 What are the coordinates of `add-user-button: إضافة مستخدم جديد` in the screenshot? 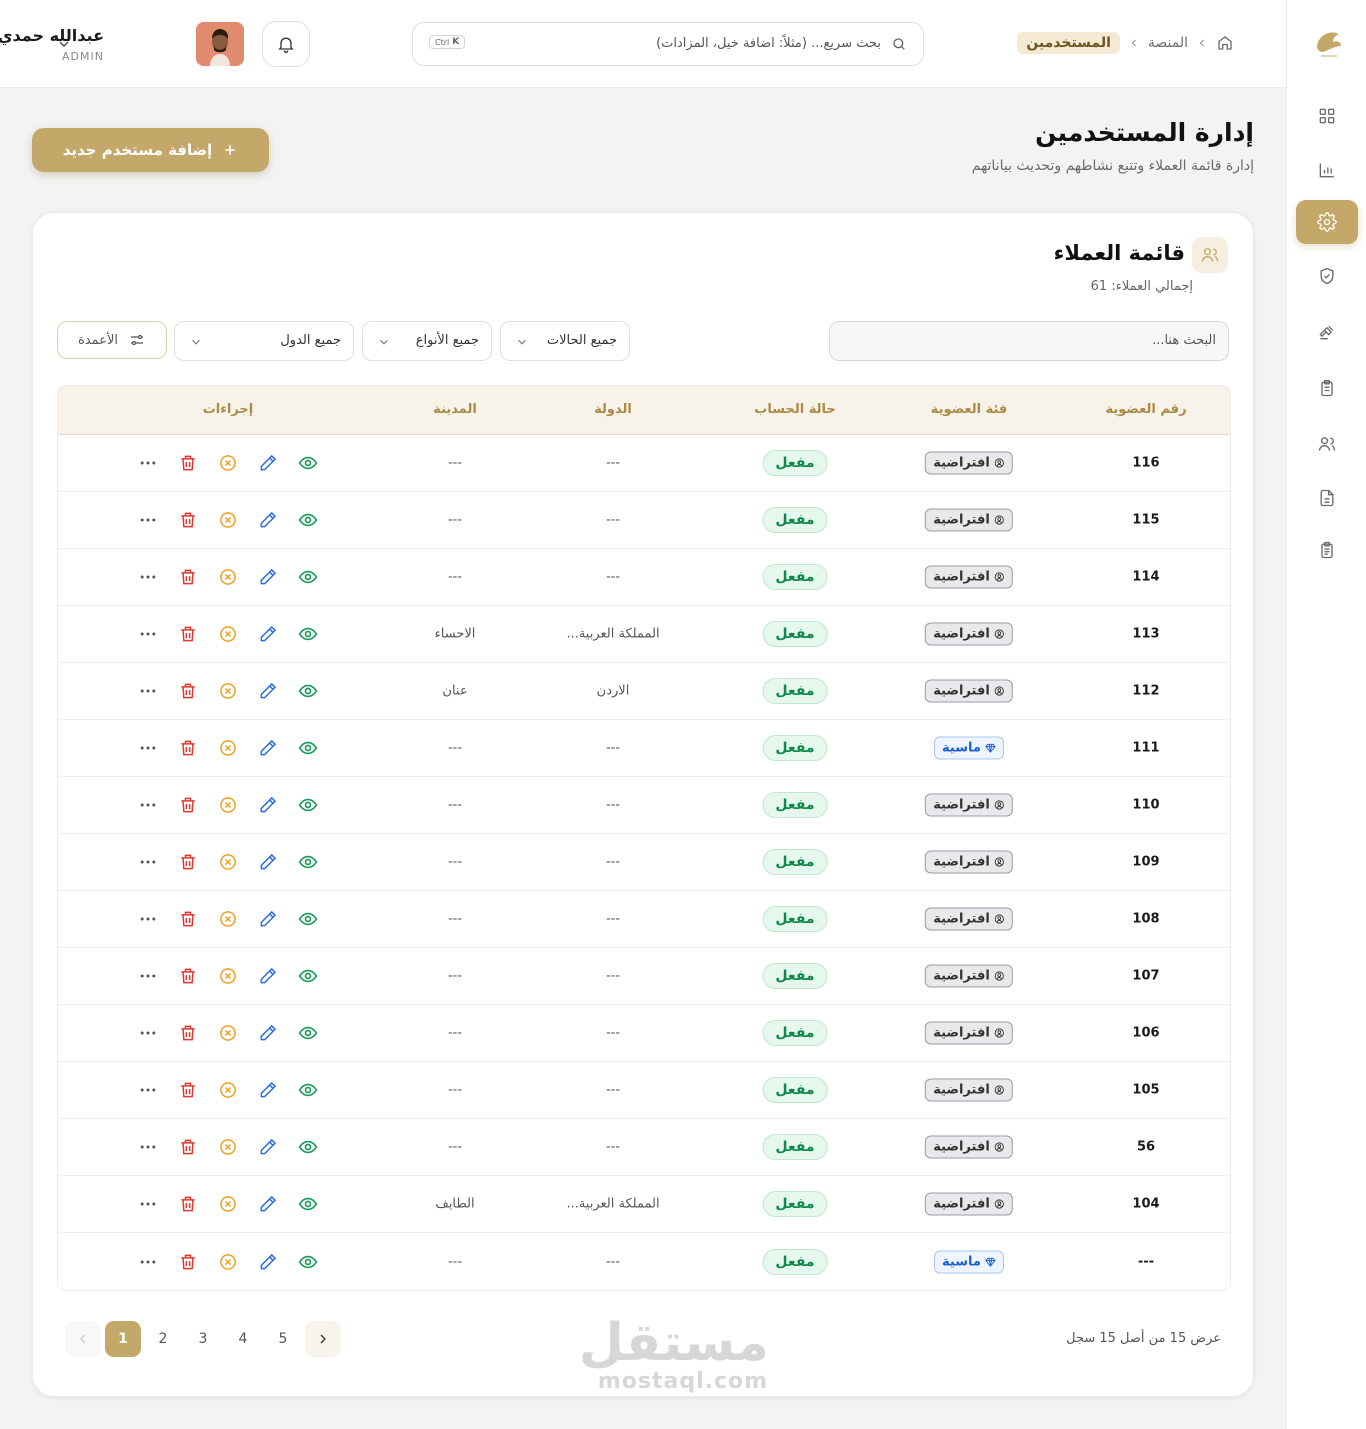 It's located at (150, 150).